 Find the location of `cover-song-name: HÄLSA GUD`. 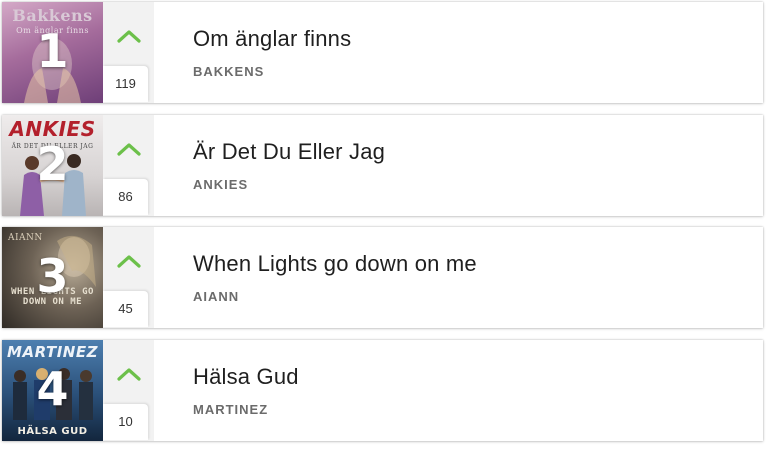

cover-song-name: HÄLSA GUD is located at coordinates (52, 431).